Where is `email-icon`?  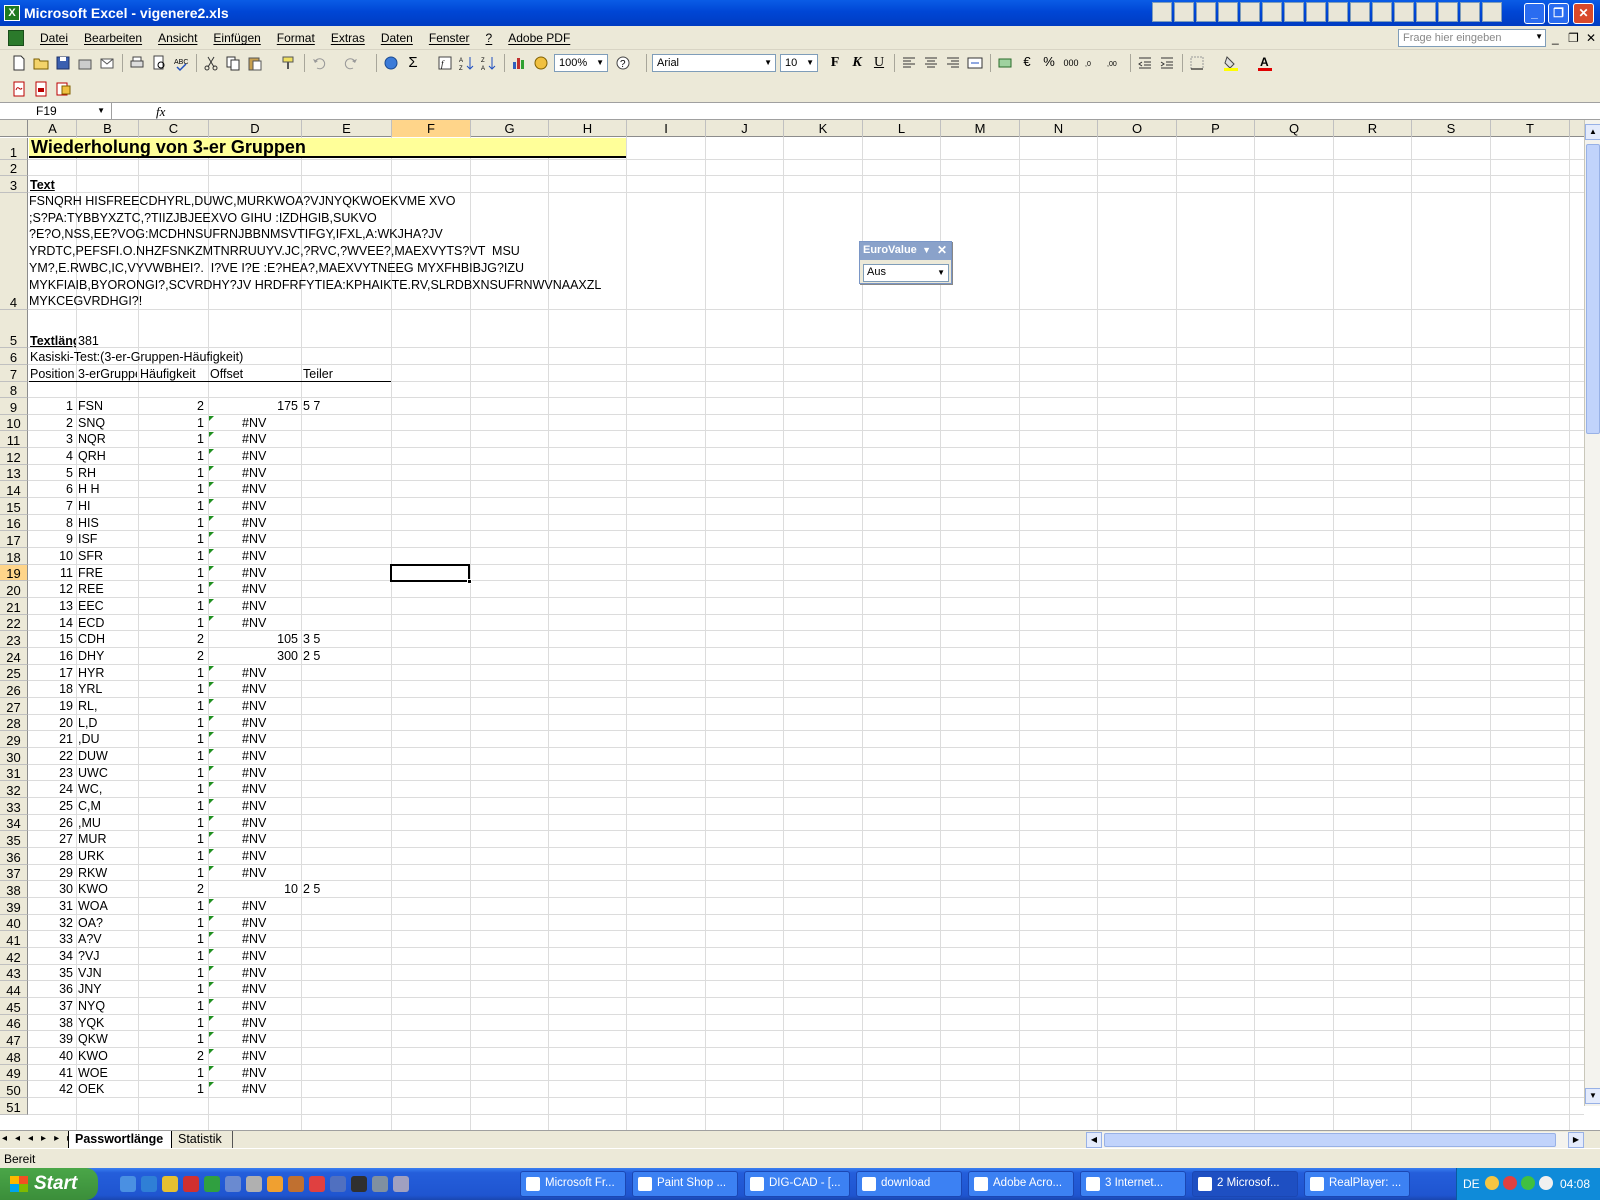
email-icon is located at coordinates (107, 63).